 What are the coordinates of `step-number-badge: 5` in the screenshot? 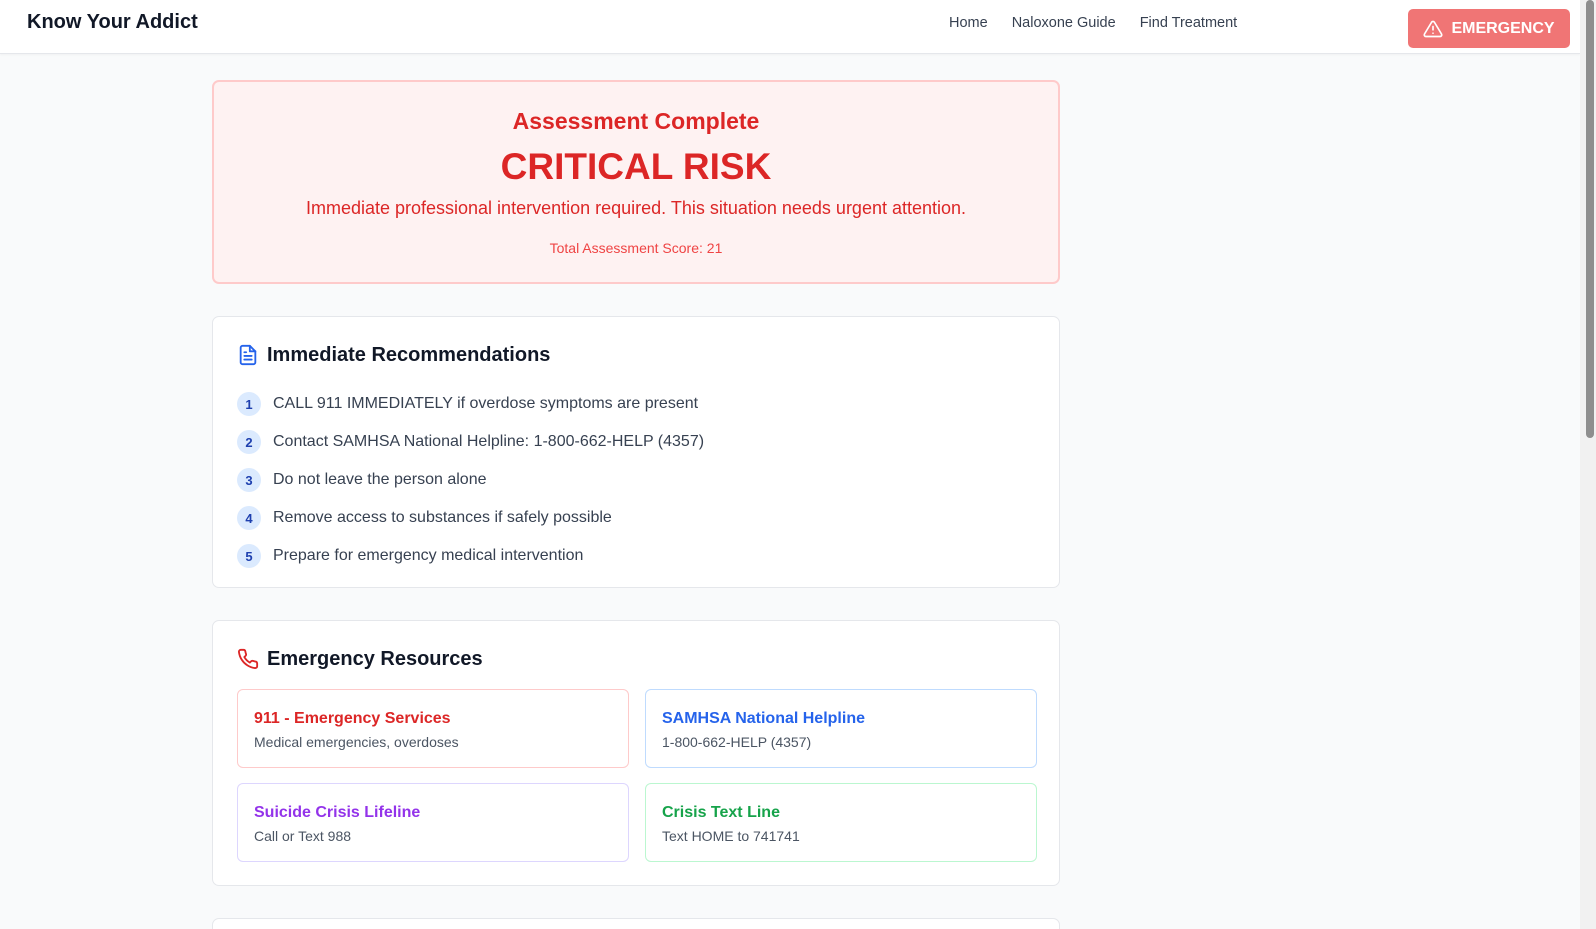 It's located at (249, 556).